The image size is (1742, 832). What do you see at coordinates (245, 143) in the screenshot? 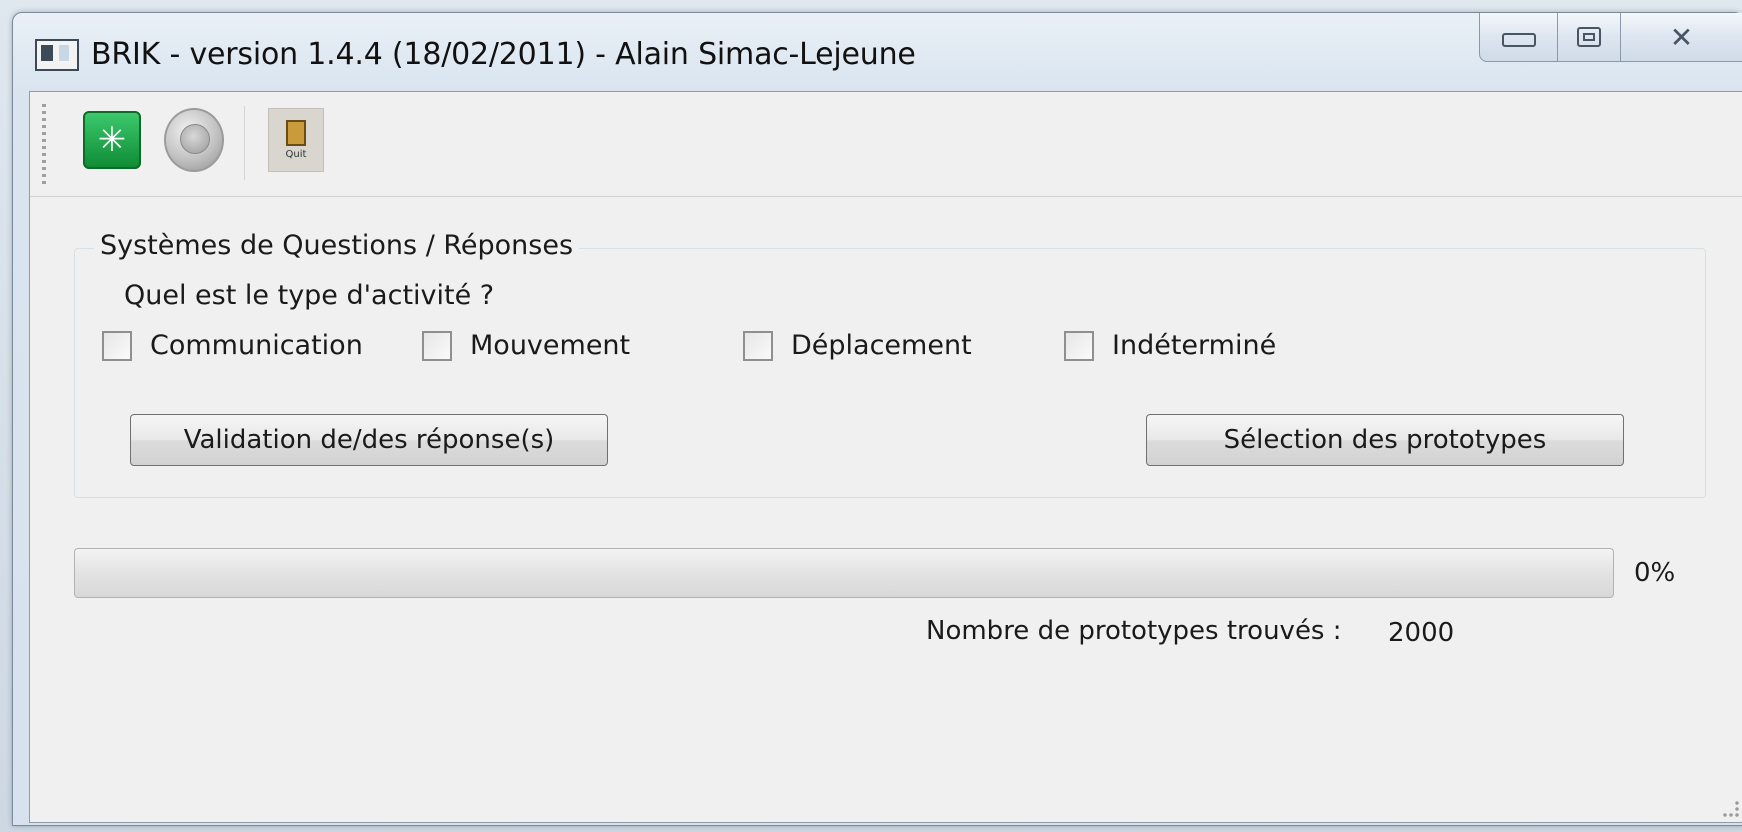
I see `toolbar-separator` at bounding box center [245, 143].